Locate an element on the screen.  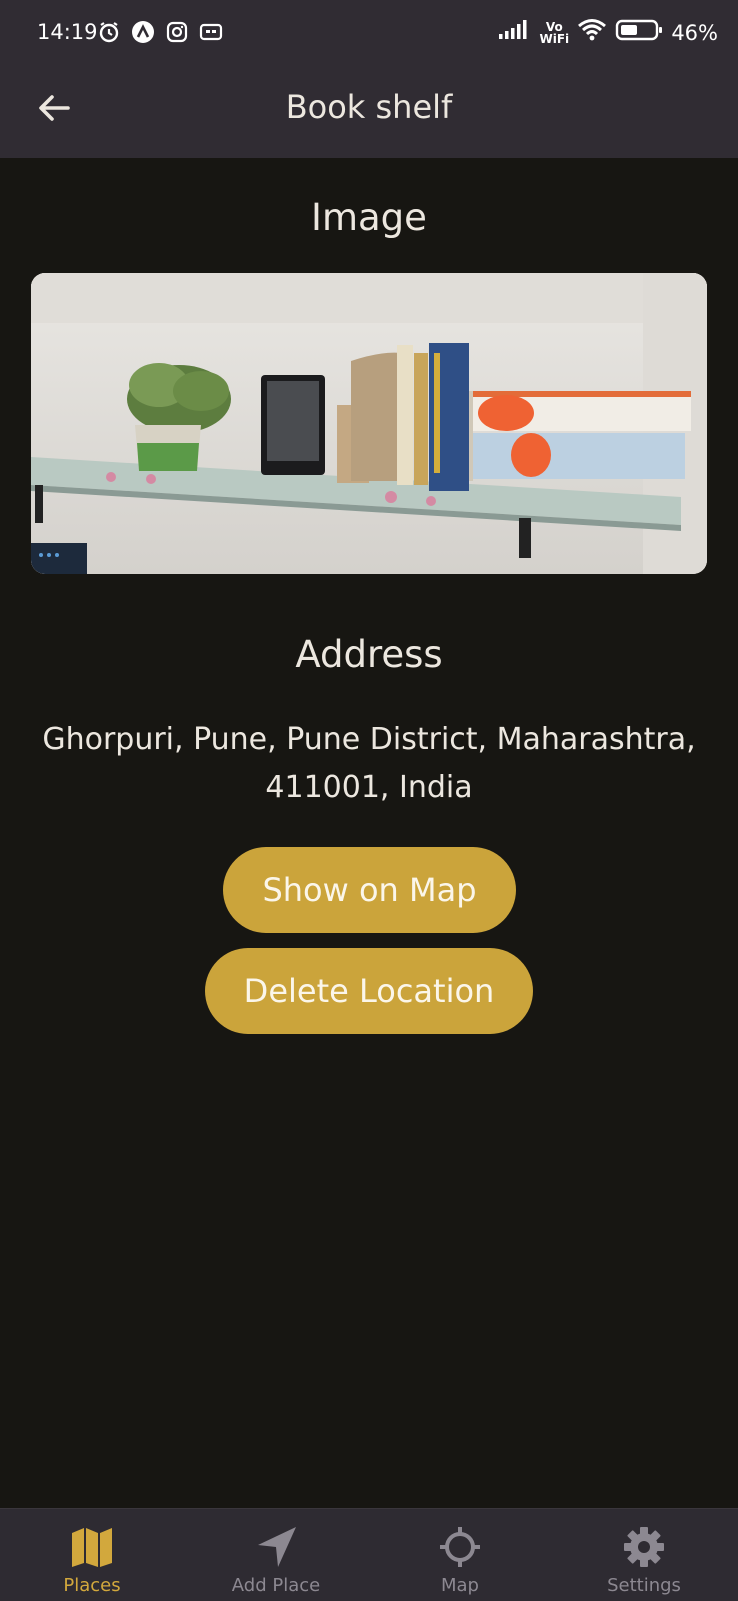
vowifi-icon: Vo WiFi is located at coordinates (554, 32).